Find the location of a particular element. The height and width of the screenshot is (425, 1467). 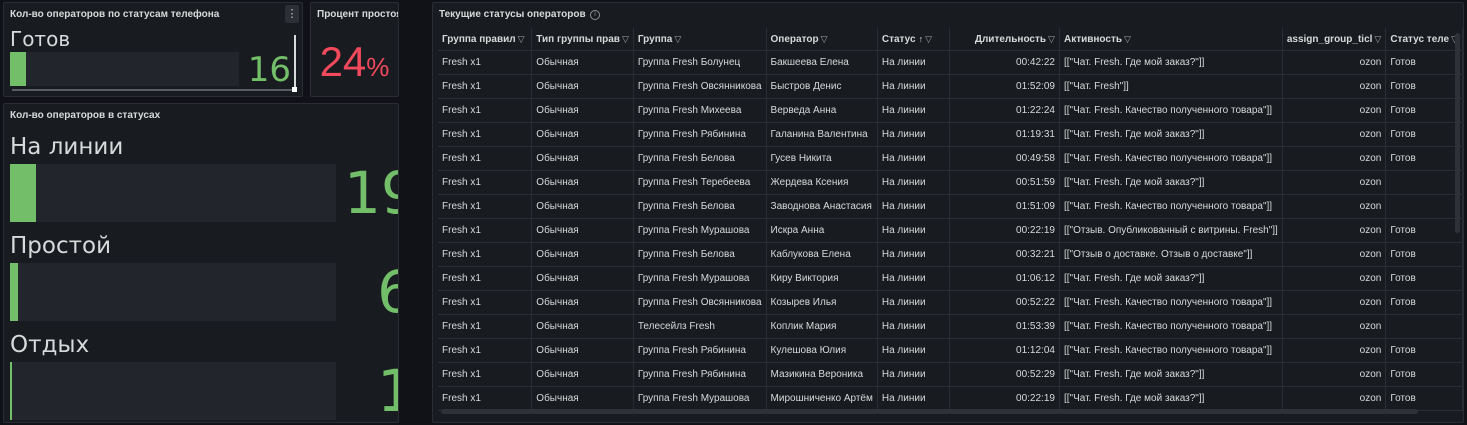

info-circle-icon: i is located at coordinates (595, 15).